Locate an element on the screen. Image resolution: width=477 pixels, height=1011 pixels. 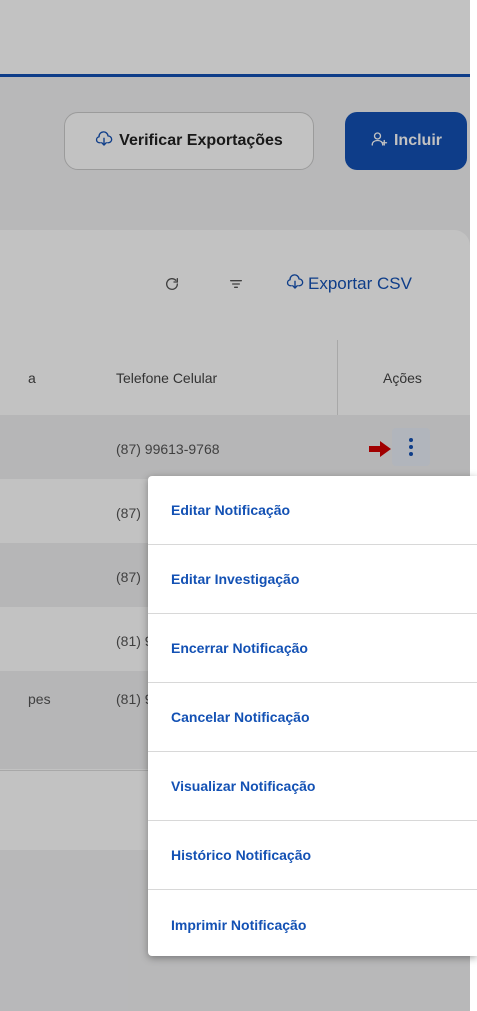
filter-icon is located at coordinates (236, 284).